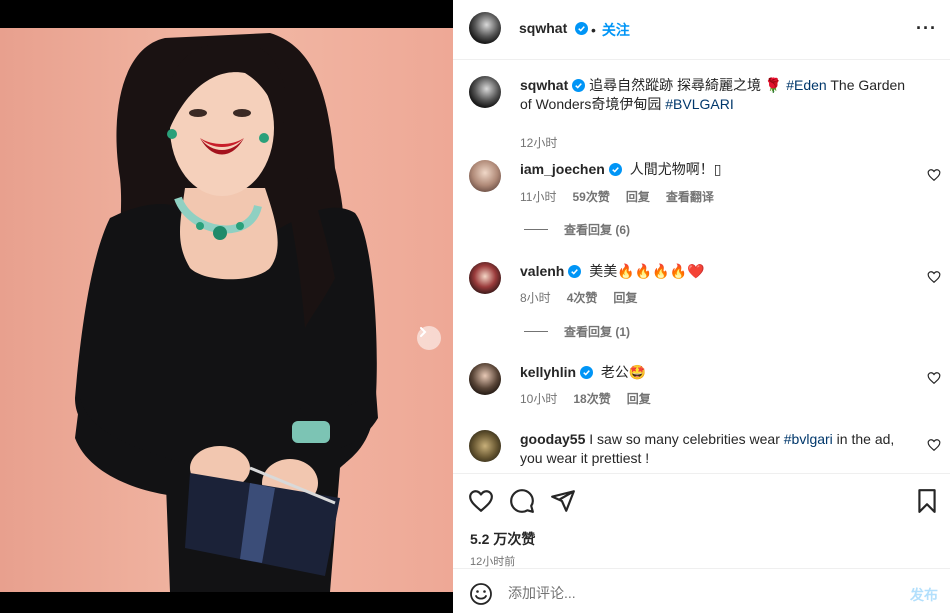 The width and height of the screenshot is (950, 613). Describe the element at coordinates (522, 501) in the screenshot. I see `comment-icon` at that location.